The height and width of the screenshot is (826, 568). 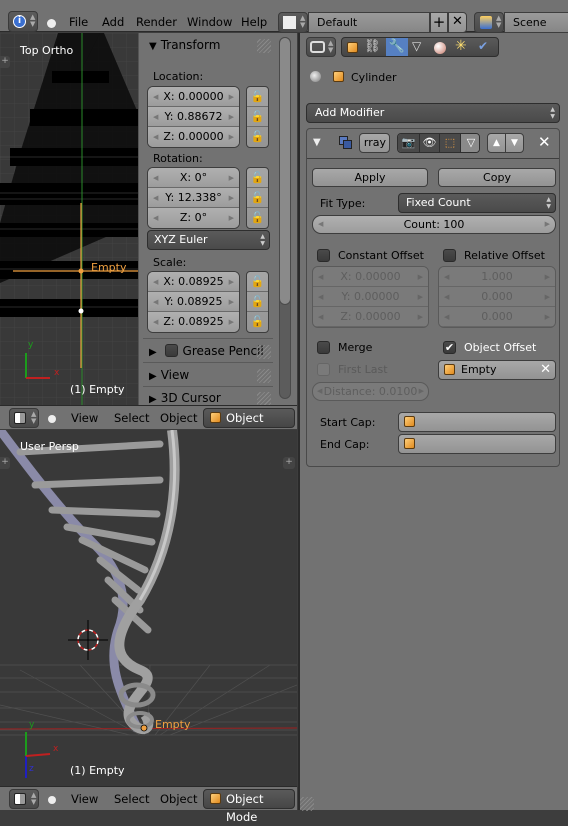 I want to click on close-icon: ✕, so click(x=457, y=21).